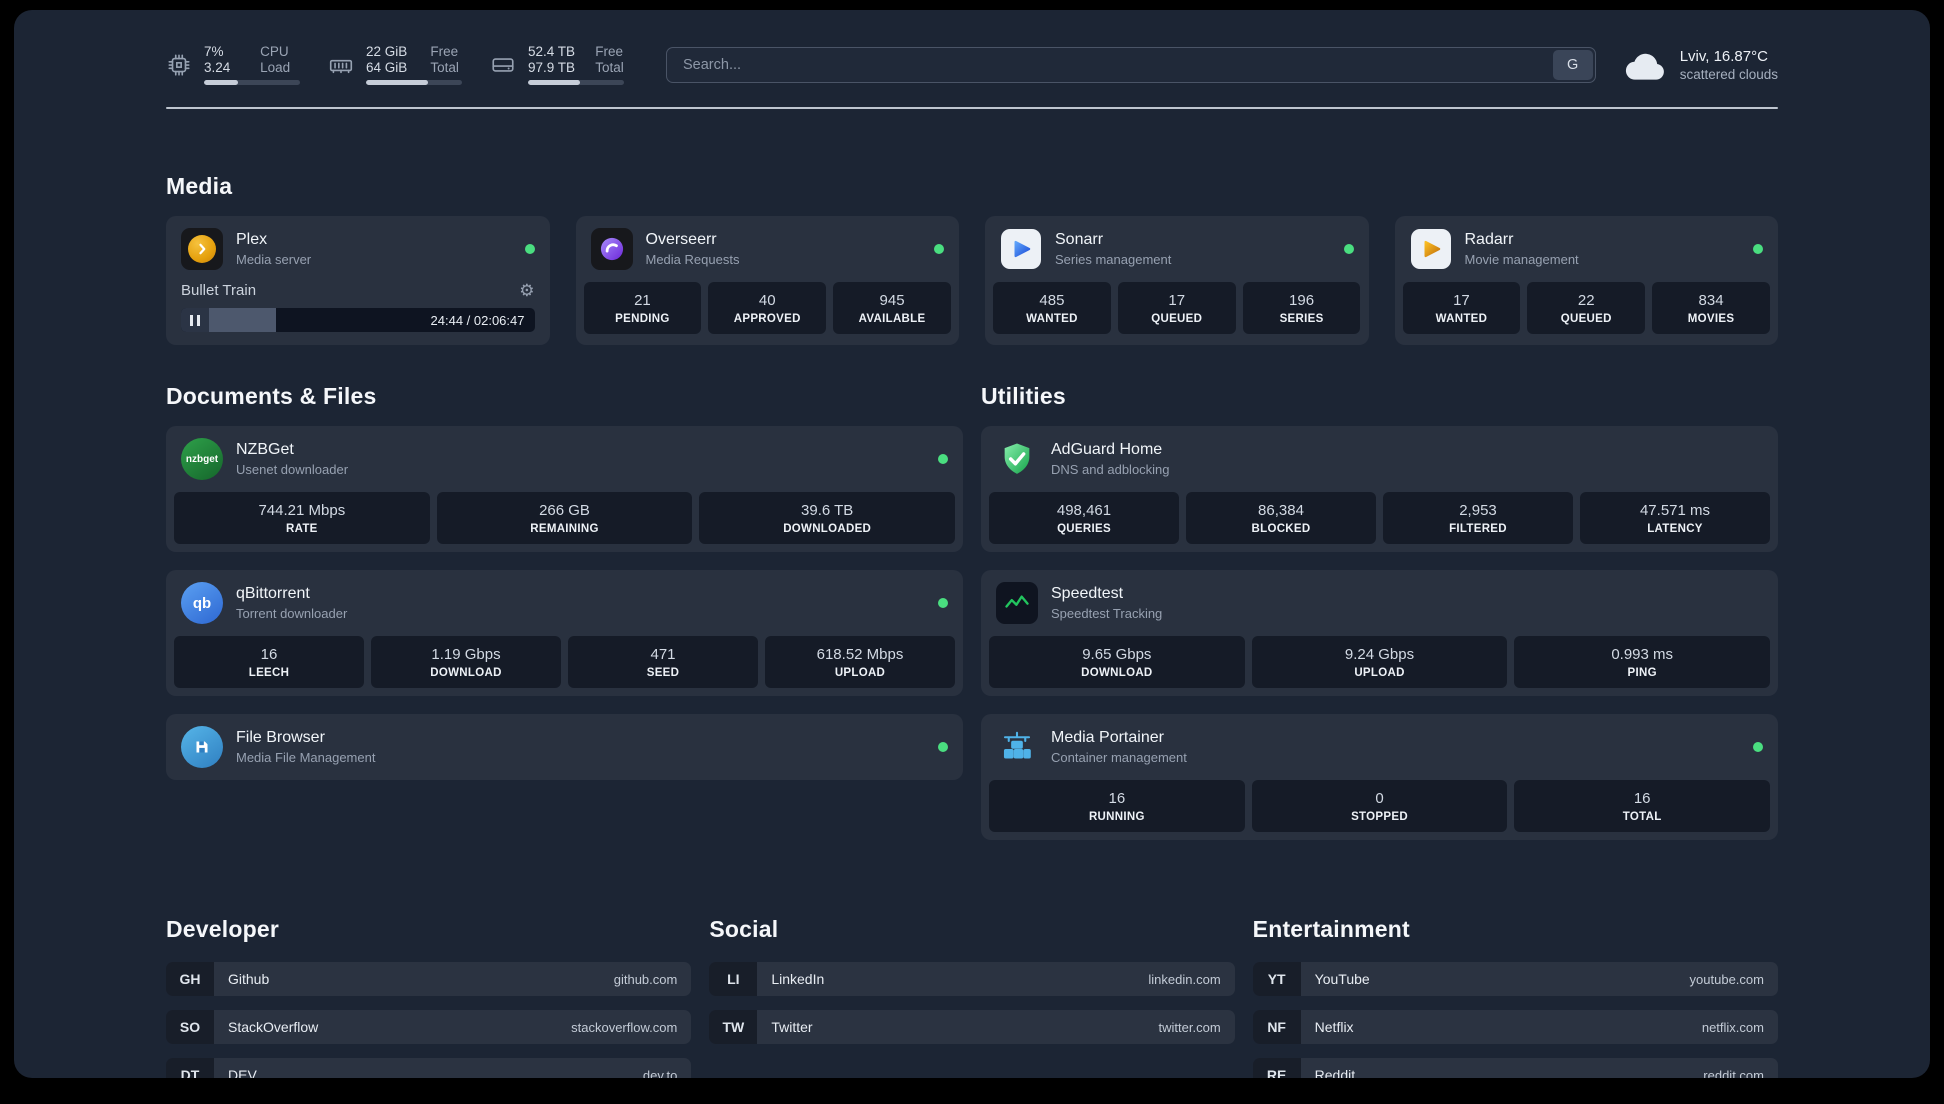 This screenshot has height=1104, width=1944. I want to click on weather-widget: Lviv, 16.87°C scattered clouds, so click(1701, 65).